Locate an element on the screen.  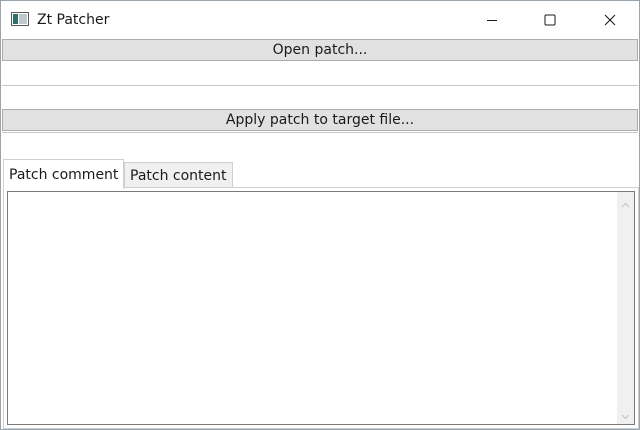
maximize-button is located at coordinates (550, 19).